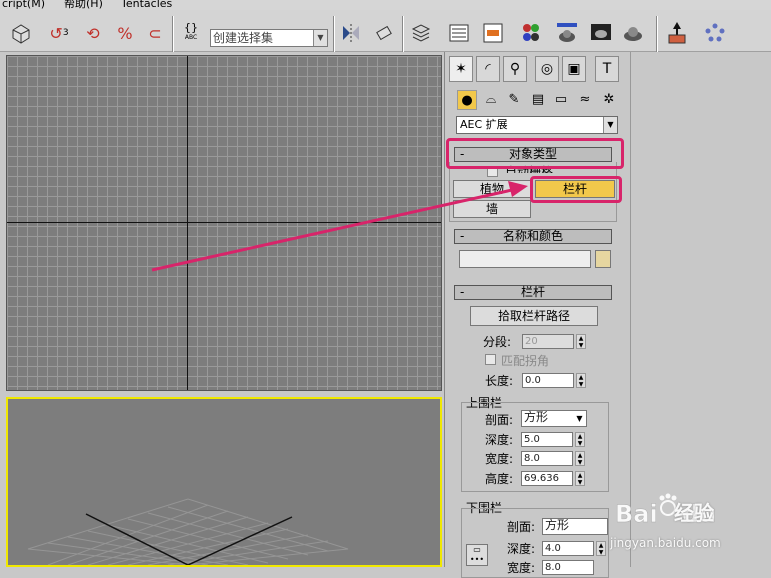 The width and height of the screenshot is (771, 578). What do you see at coordinates (499, 479) in the screenshot?
I see `top-rail-height-label: 高度:` at bounding box center [499, 479].